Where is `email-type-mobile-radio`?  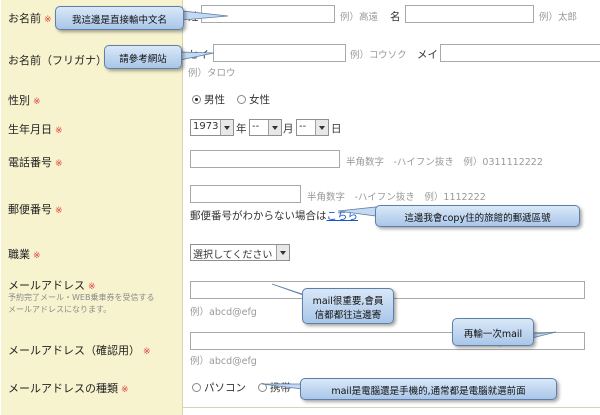
email-type-mobile-radio is located at coordinates (262, 387).